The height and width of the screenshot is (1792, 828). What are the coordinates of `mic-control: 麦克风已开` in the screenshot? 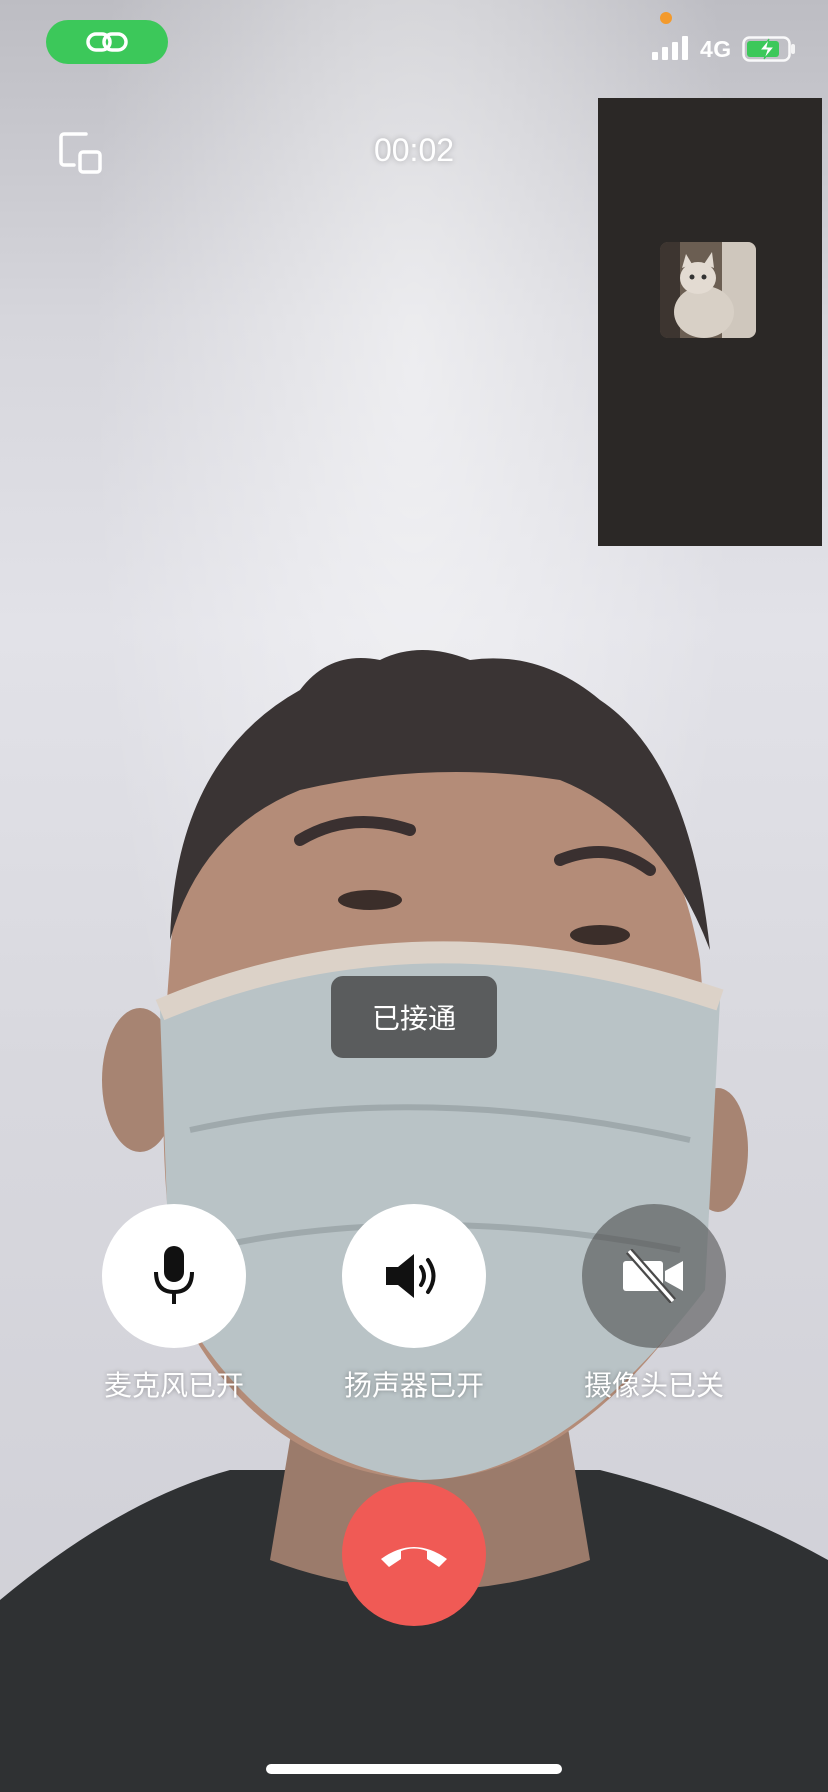 It's located at (174, 1304).